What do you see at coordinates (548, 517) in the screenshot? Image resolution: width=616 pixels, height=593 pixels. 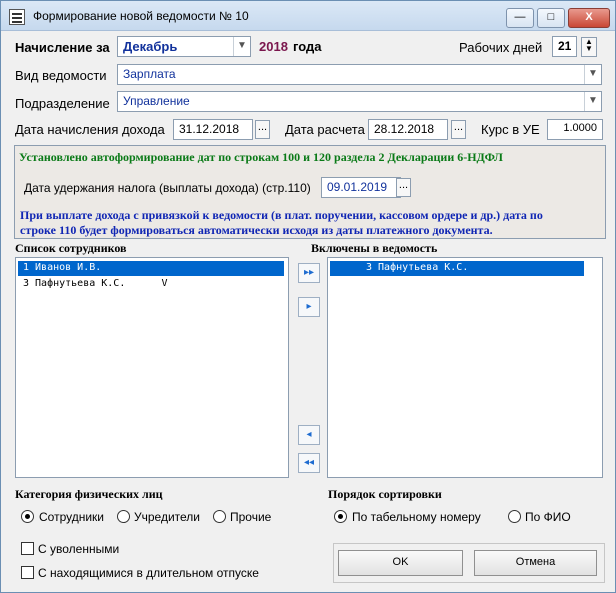 I see `sort-option-label: По ФИО` at bounding box center [548, 517].